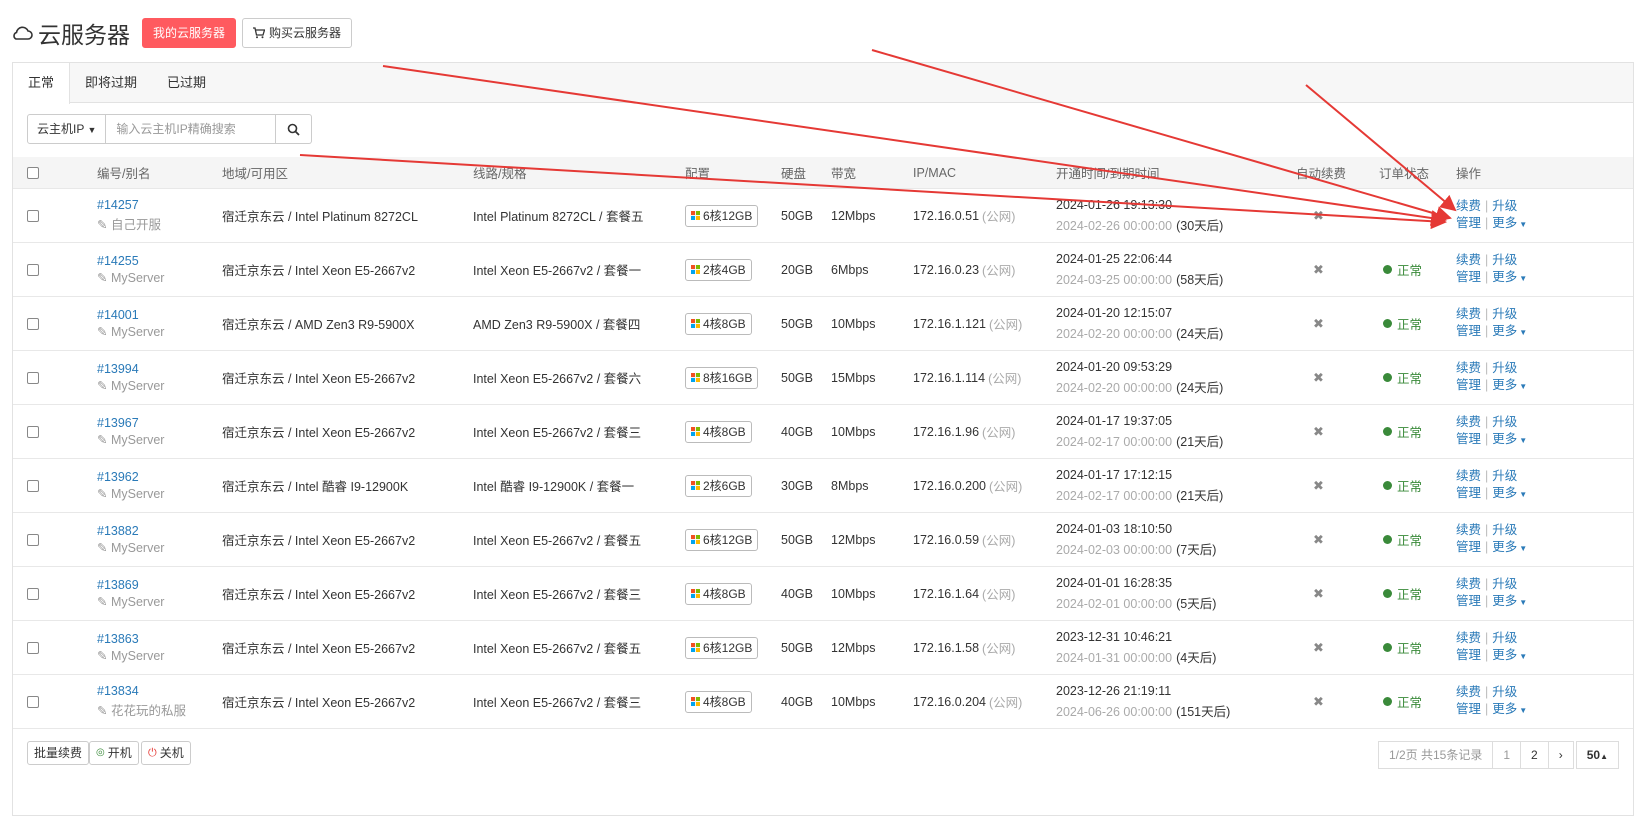 The height and width of the screenshot is (816, 1646). Describe the element at coordinates (129, 205) in the screenshot. I see `server-id-link: #14257` at that location.